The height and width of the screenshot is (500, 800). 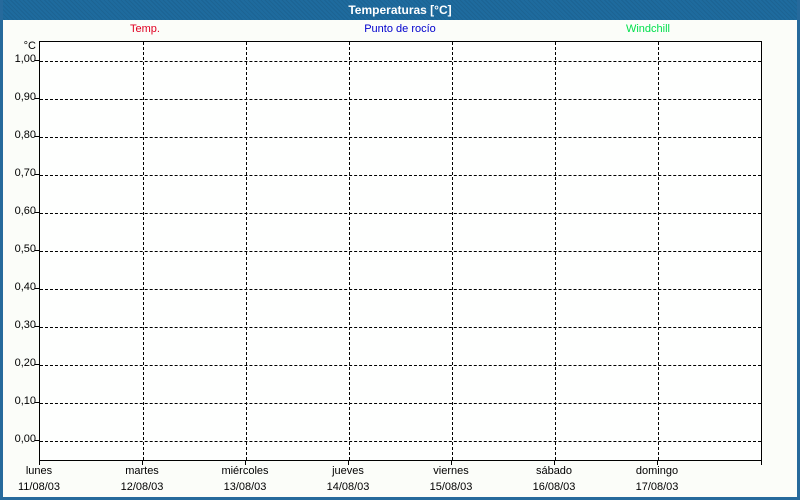 What do you see at coordinates (25, 401) in the screenshot?
I see `y-axis-tick-label: 0,10` at bounding box center [25, 401].